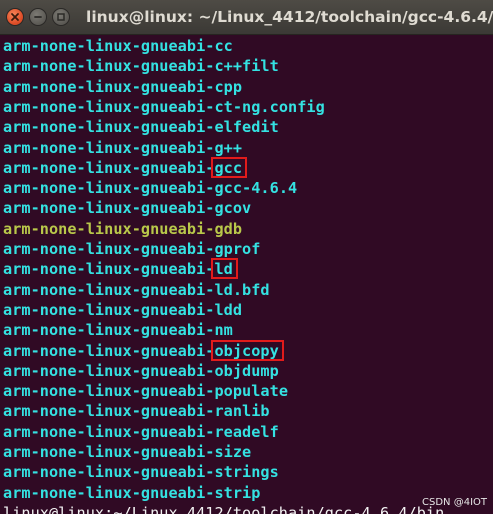 Image resolution: width=493 pixels, height=514 pixels. I want to click on file-list-item: arm-none-linux-gnueabi-gdb, so click(122, 229).